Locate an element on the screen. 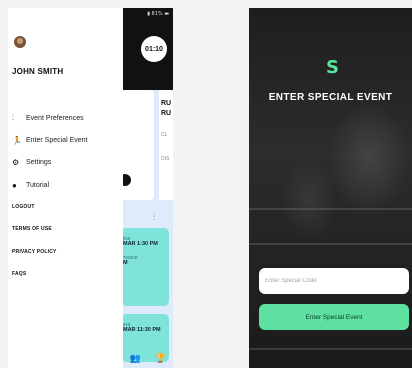 Image resolution: width=412 pixels, height=368 pixels. event-card-value: MAR 1:30 PM is located at coordinates (140, 244).